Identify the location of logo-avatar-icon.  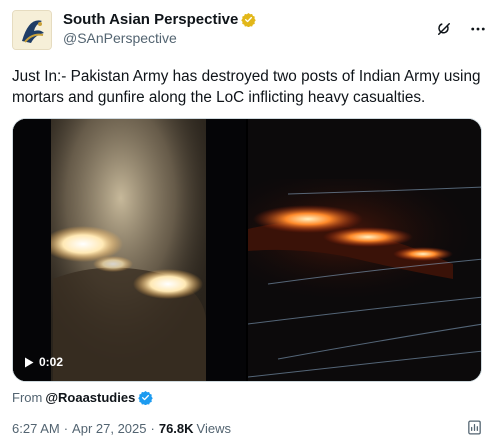
(32, 30).